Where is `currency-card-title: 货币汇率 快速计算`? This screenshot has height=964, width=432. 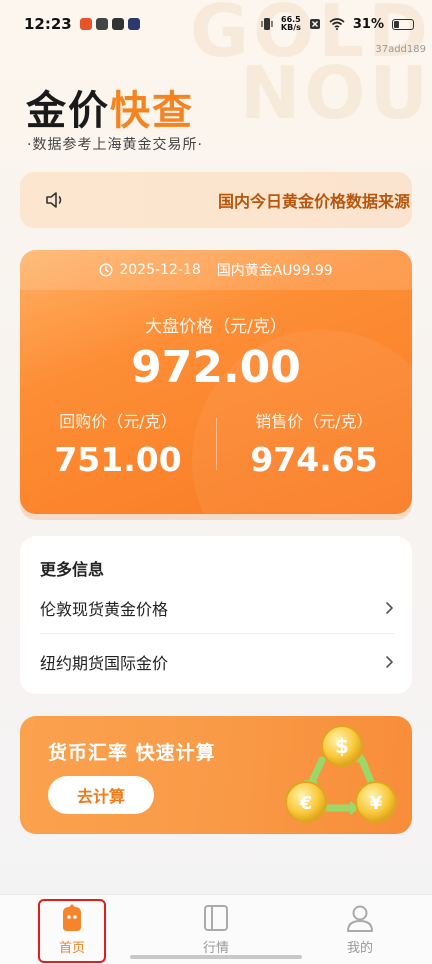
currency-card-title: 货币汇率 快速计算 is located at coordinates (132, 753).